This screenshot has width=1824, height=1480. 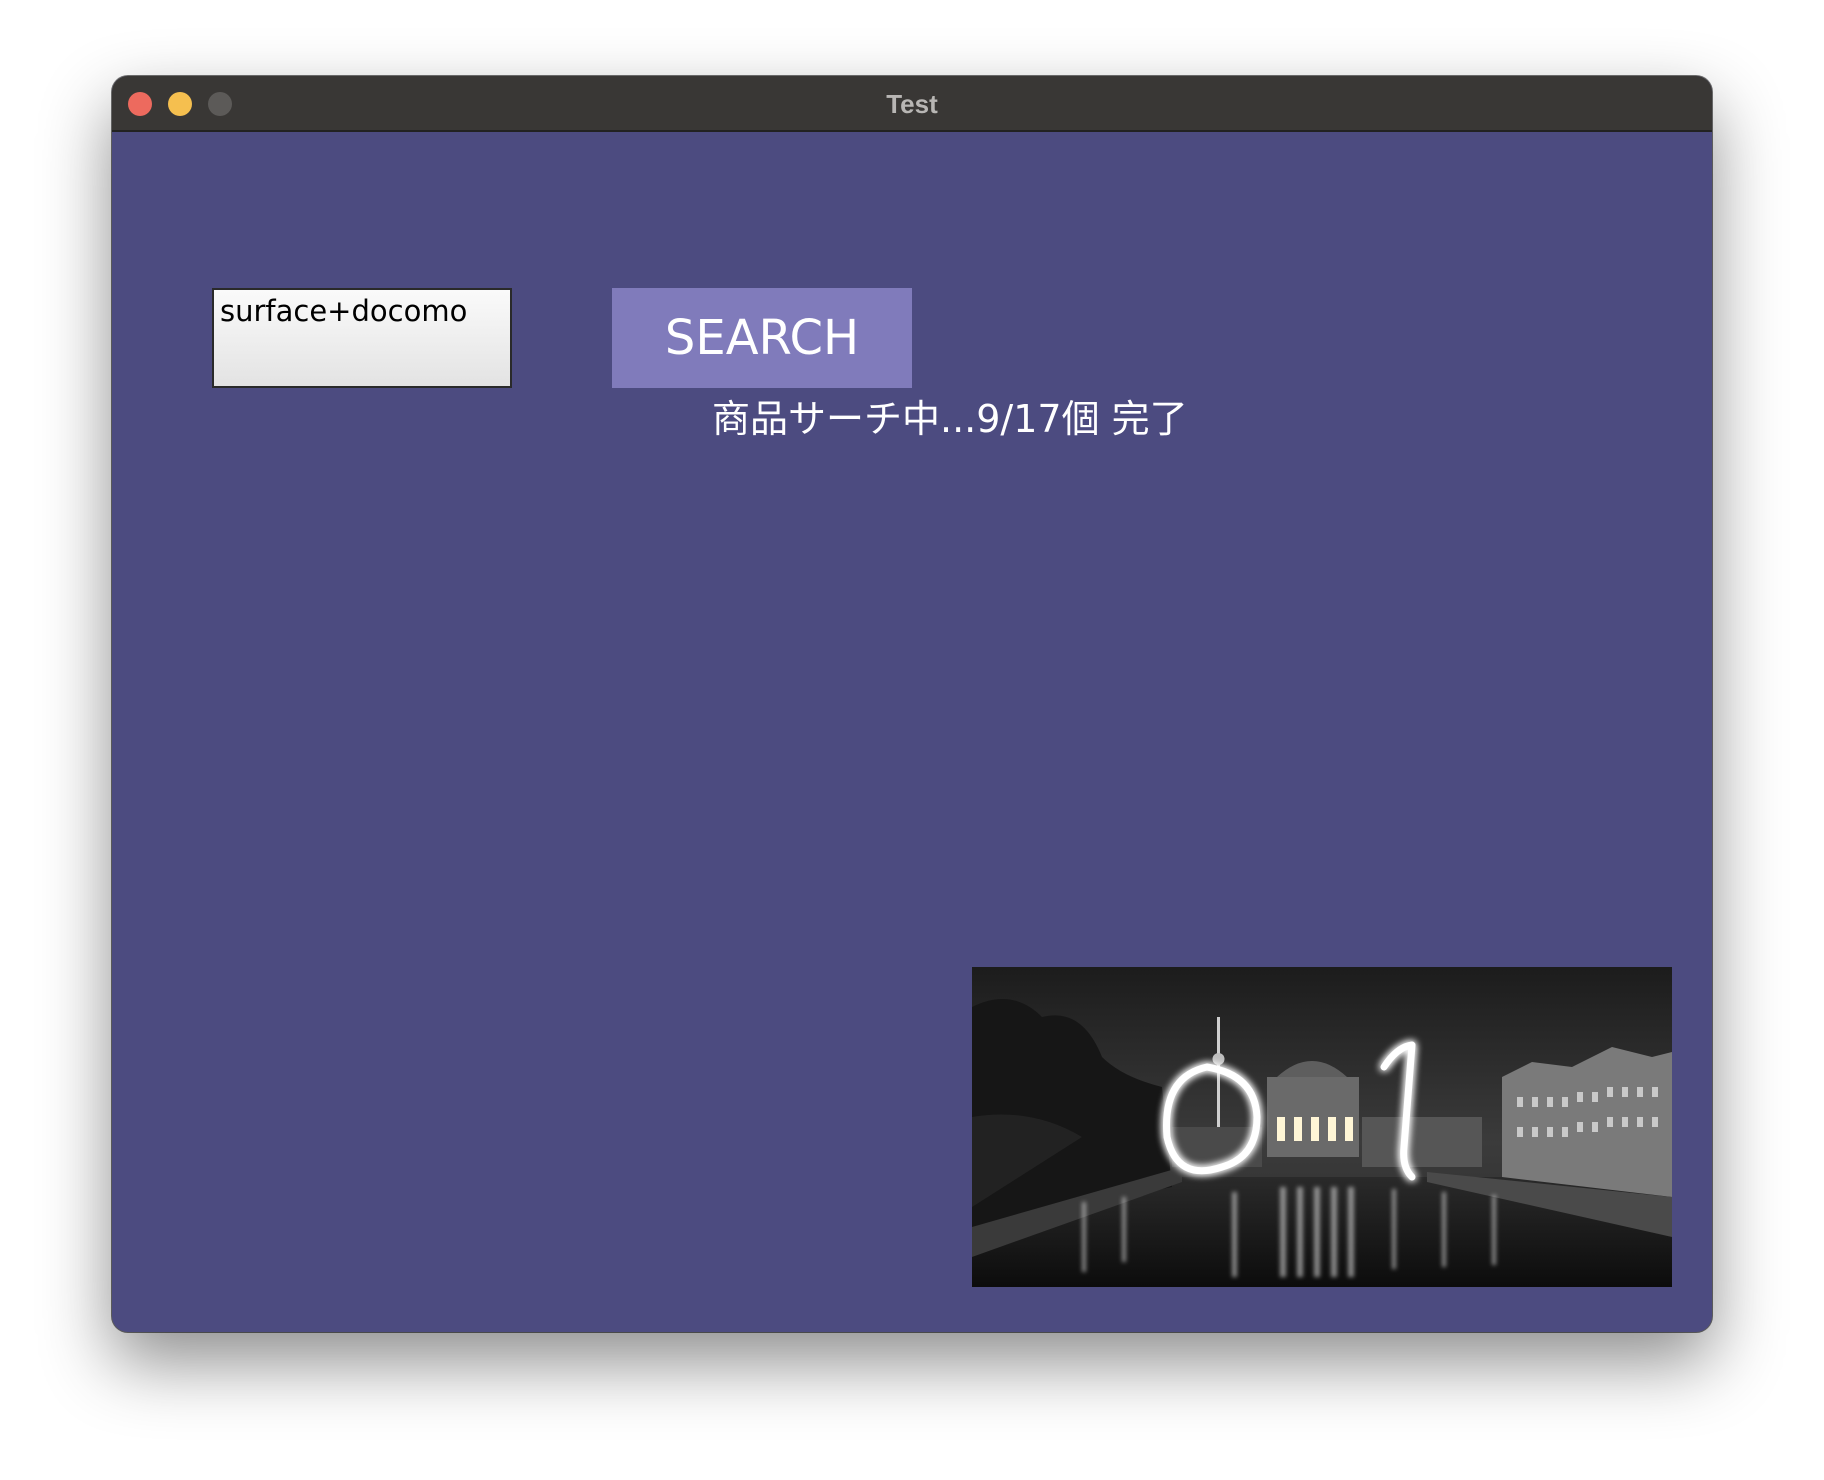 I want to click on search-button: SEARCH, so click(x=762, y=338).